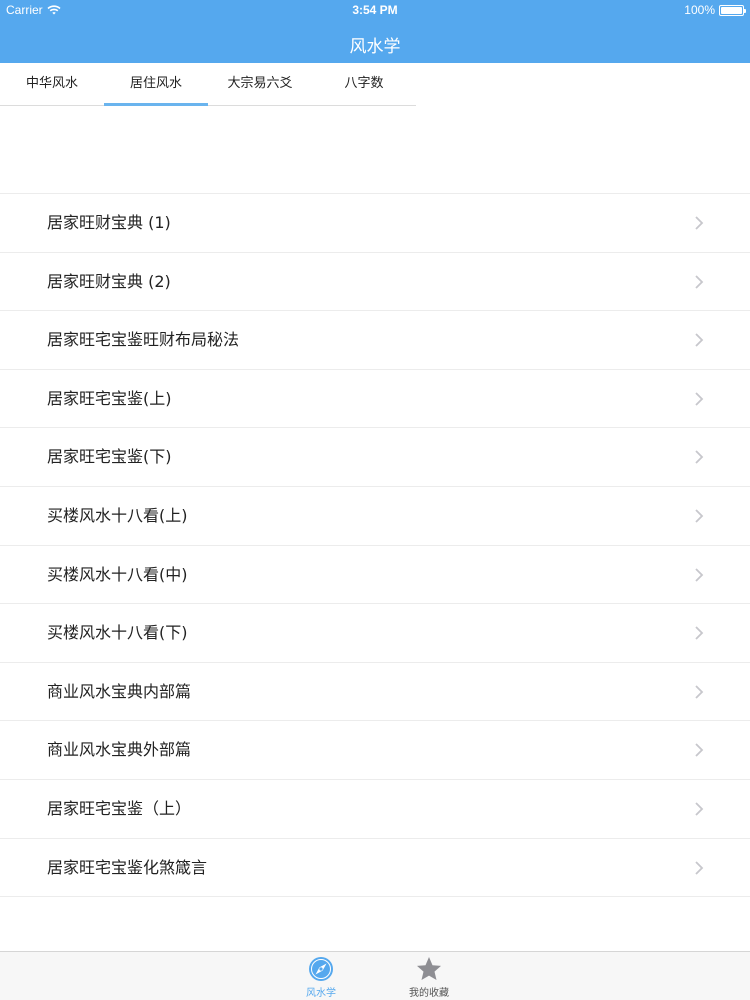 This screenshot has width=750, height=1000. Describe the element at coordinates (375, 692) in the screenshot. I see `list-item: 商业风水宝典内部篇` at that location.